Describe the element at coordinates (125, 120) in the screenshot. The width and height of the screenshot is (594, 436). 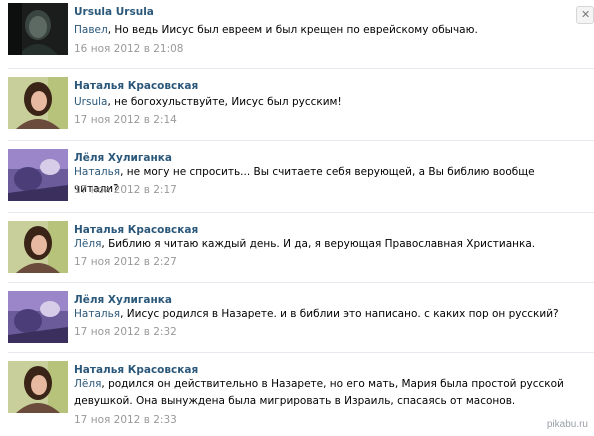
I see `comment-date: 17 ноя 2012 в 2:14` at that location.